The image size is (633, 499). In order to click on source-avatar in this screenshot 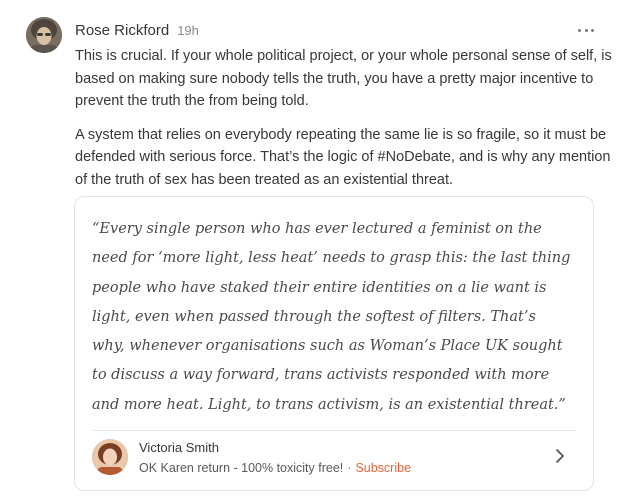, I will do `click(110, 457)`.